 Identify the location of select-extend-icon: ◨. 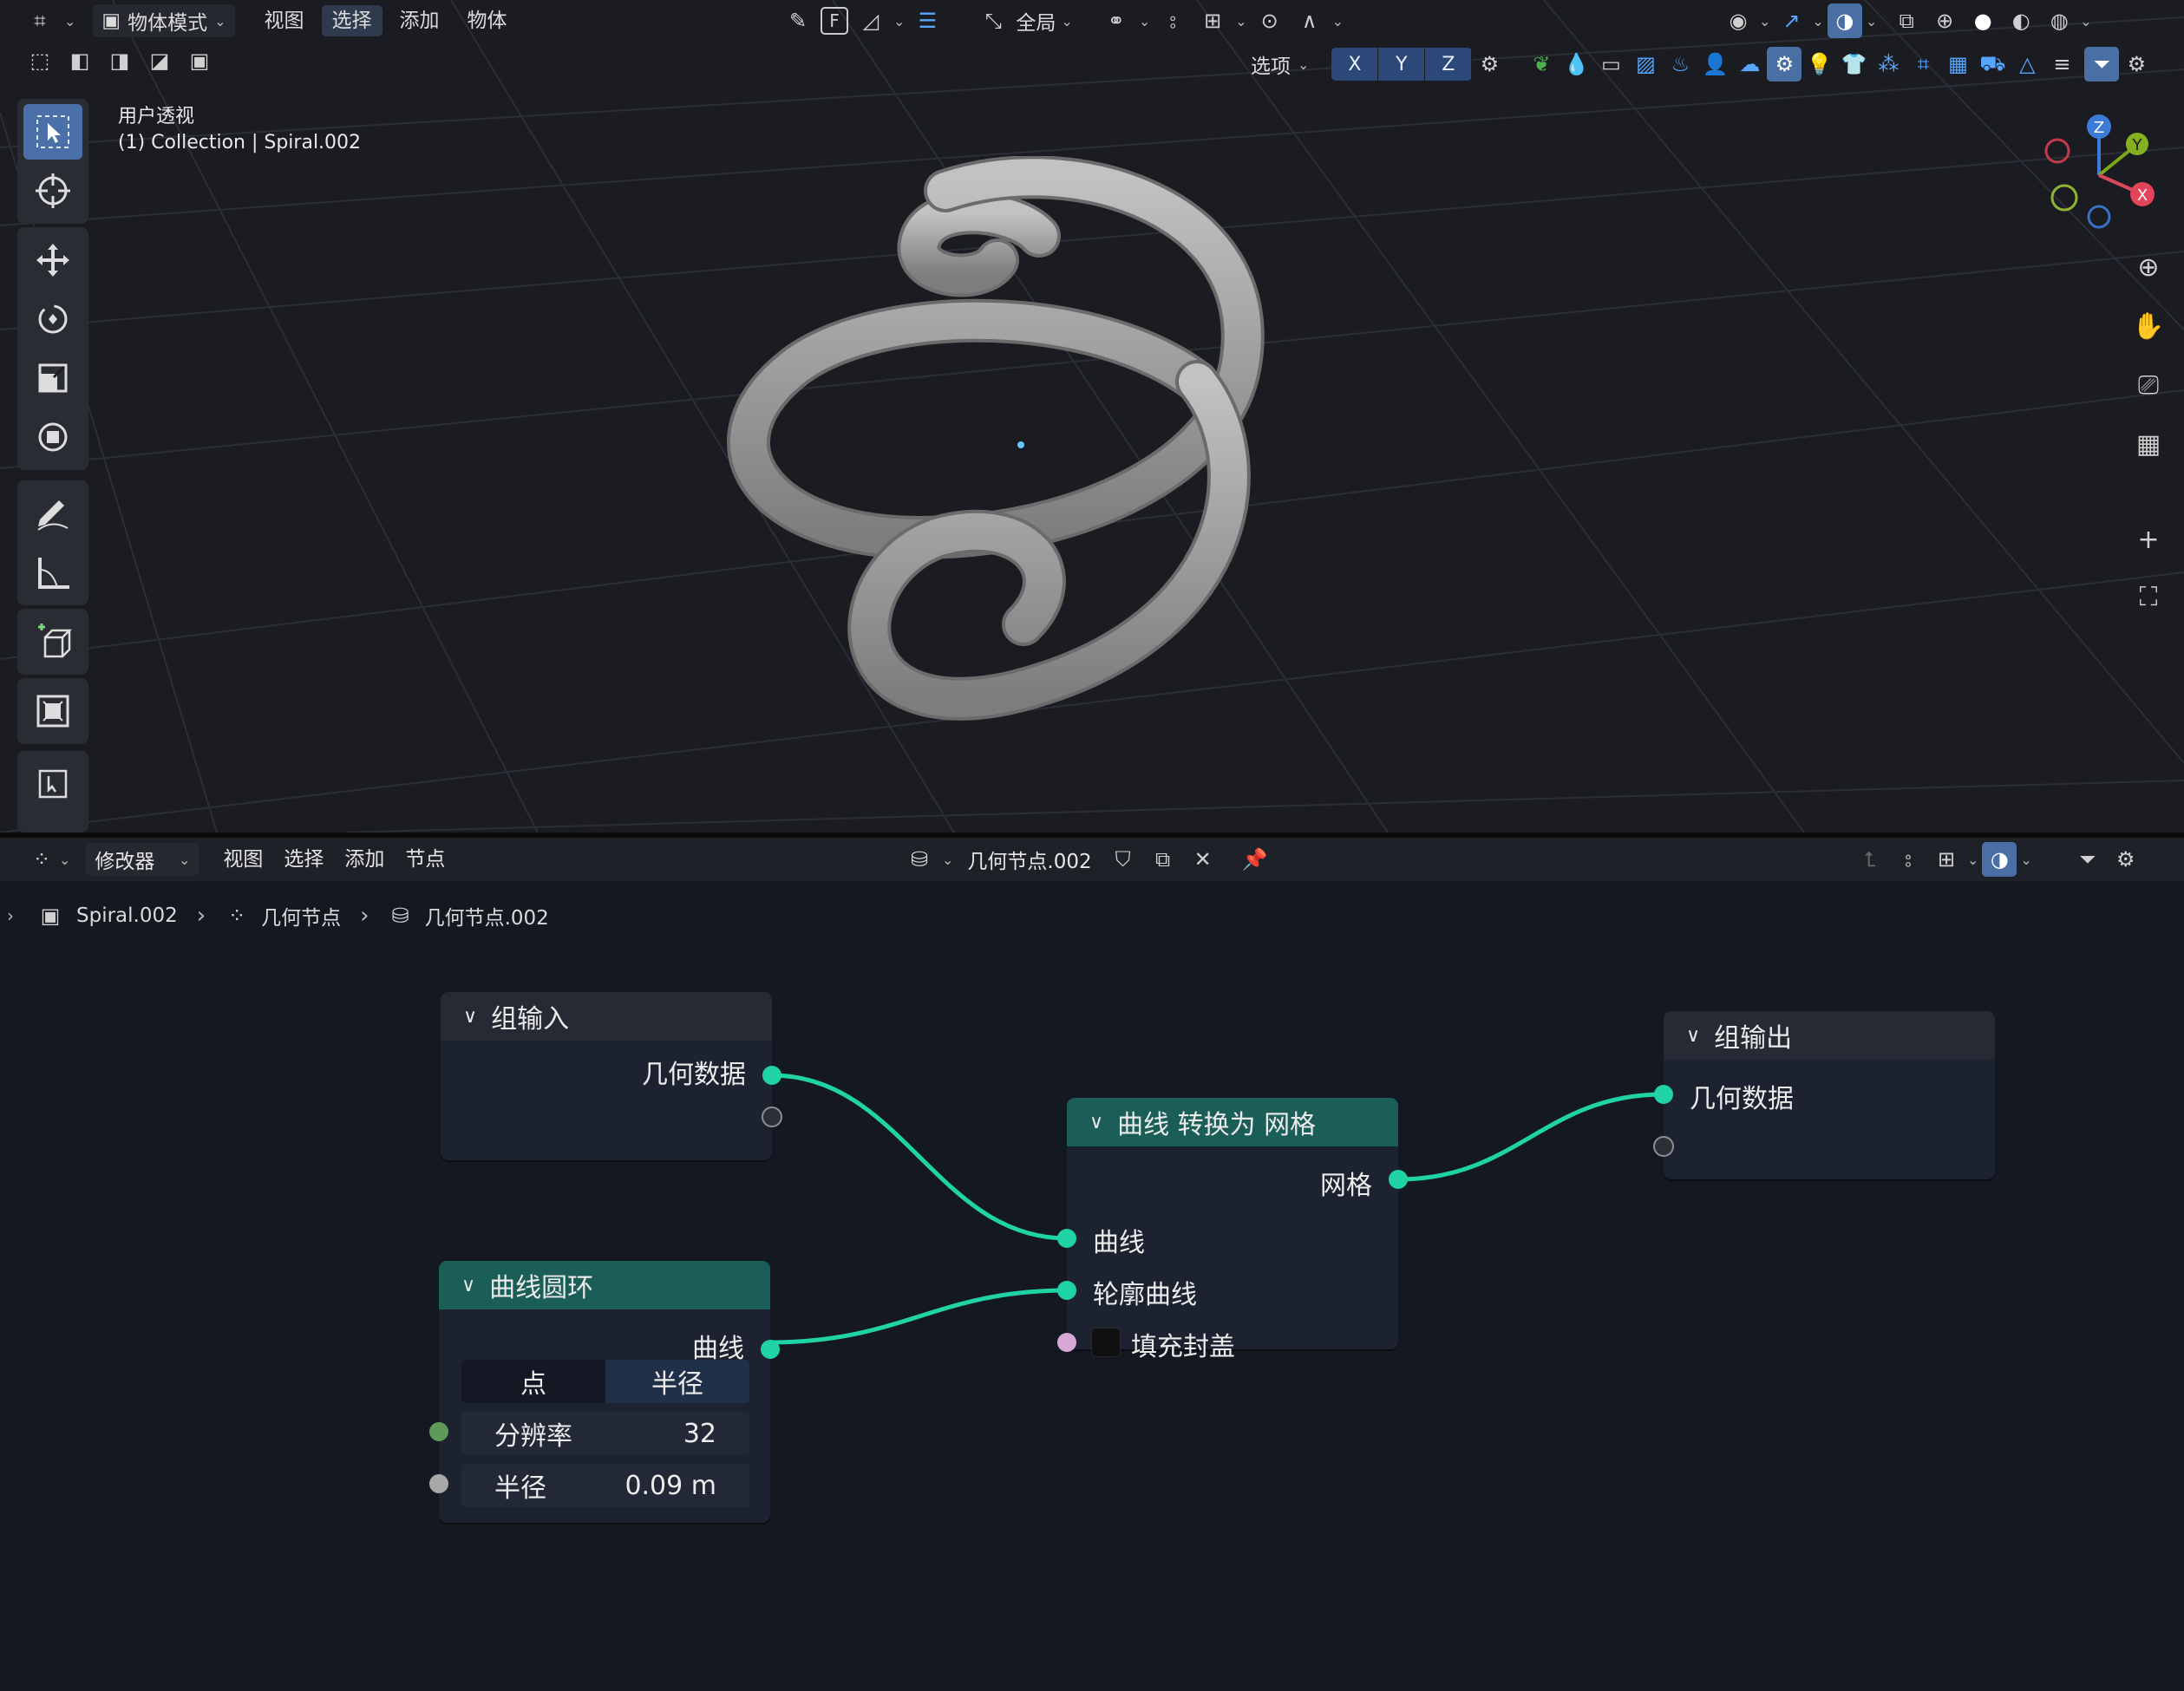
(119, 61).